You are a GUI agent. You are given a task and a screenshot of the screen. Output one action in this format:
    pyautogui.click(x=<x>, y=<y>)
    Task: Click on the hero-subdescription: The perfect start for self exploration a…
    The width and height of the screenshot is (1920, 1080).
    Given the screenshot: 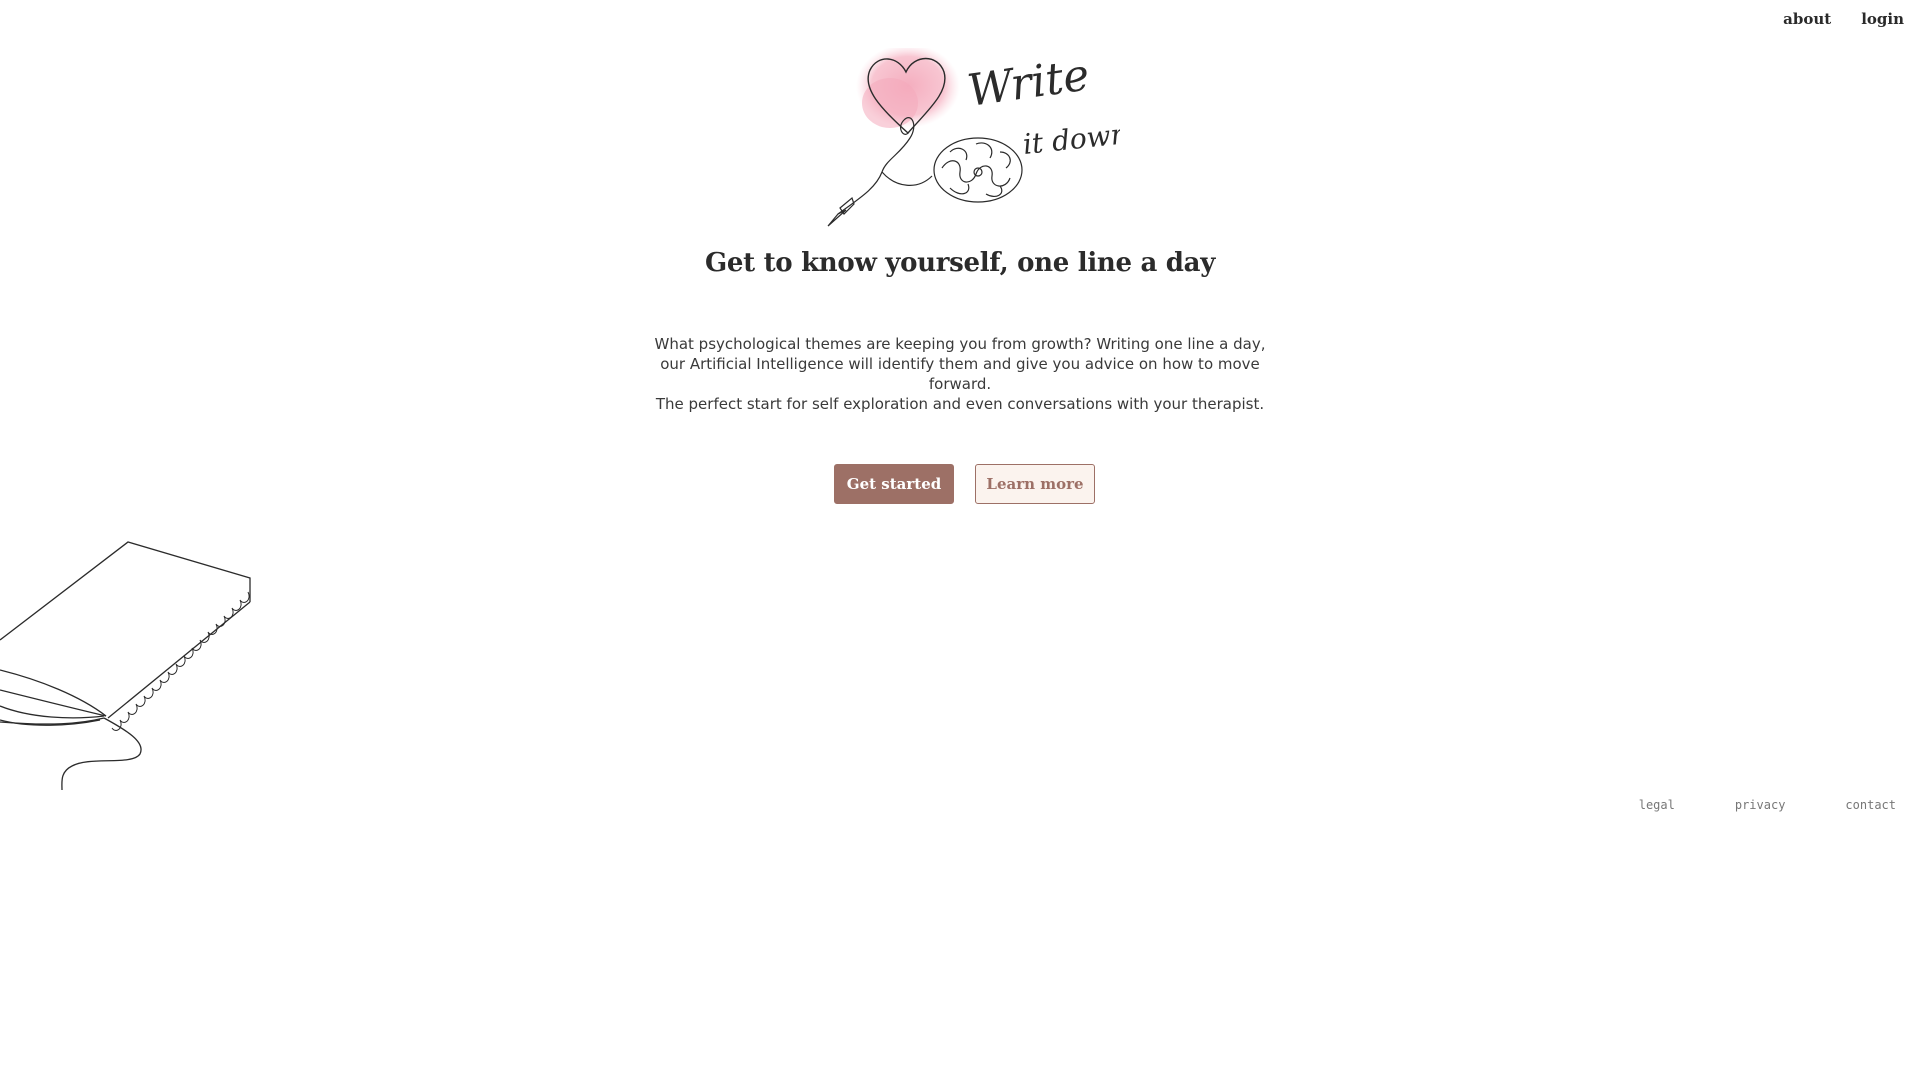 What is the action you would take?
    pyautogui.click(x=960, y=404)
    